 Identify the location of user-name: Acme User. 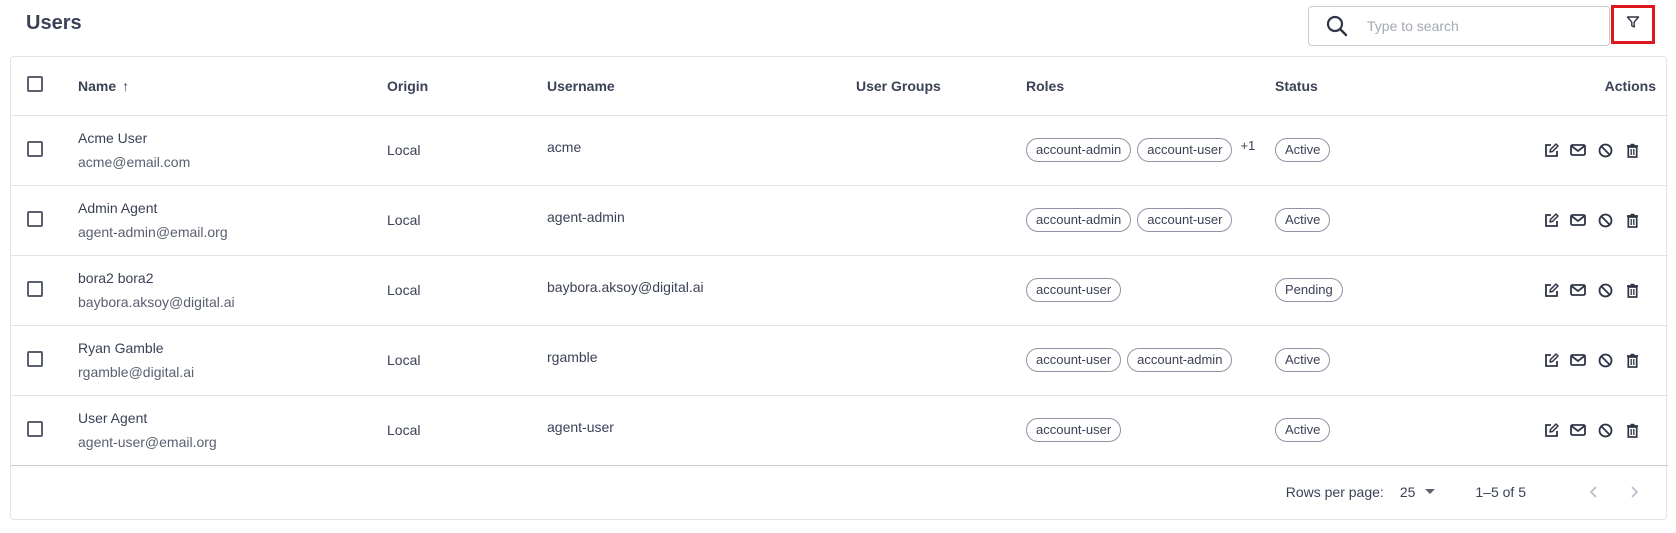
(113, 138).